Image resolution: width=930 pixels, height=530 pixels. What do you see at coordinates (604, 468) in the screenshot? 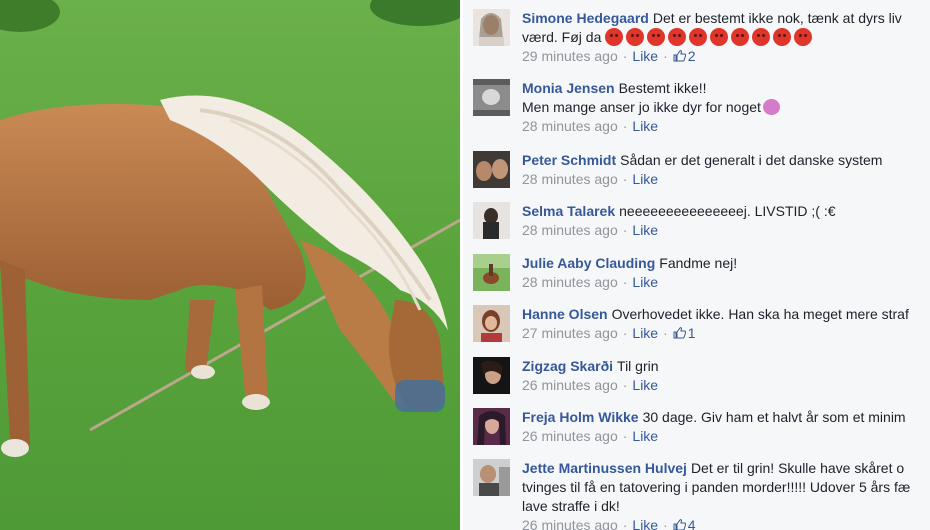
I see `comment-author: Jette Martinussen Hulvej` at bounding box center [604, 468].